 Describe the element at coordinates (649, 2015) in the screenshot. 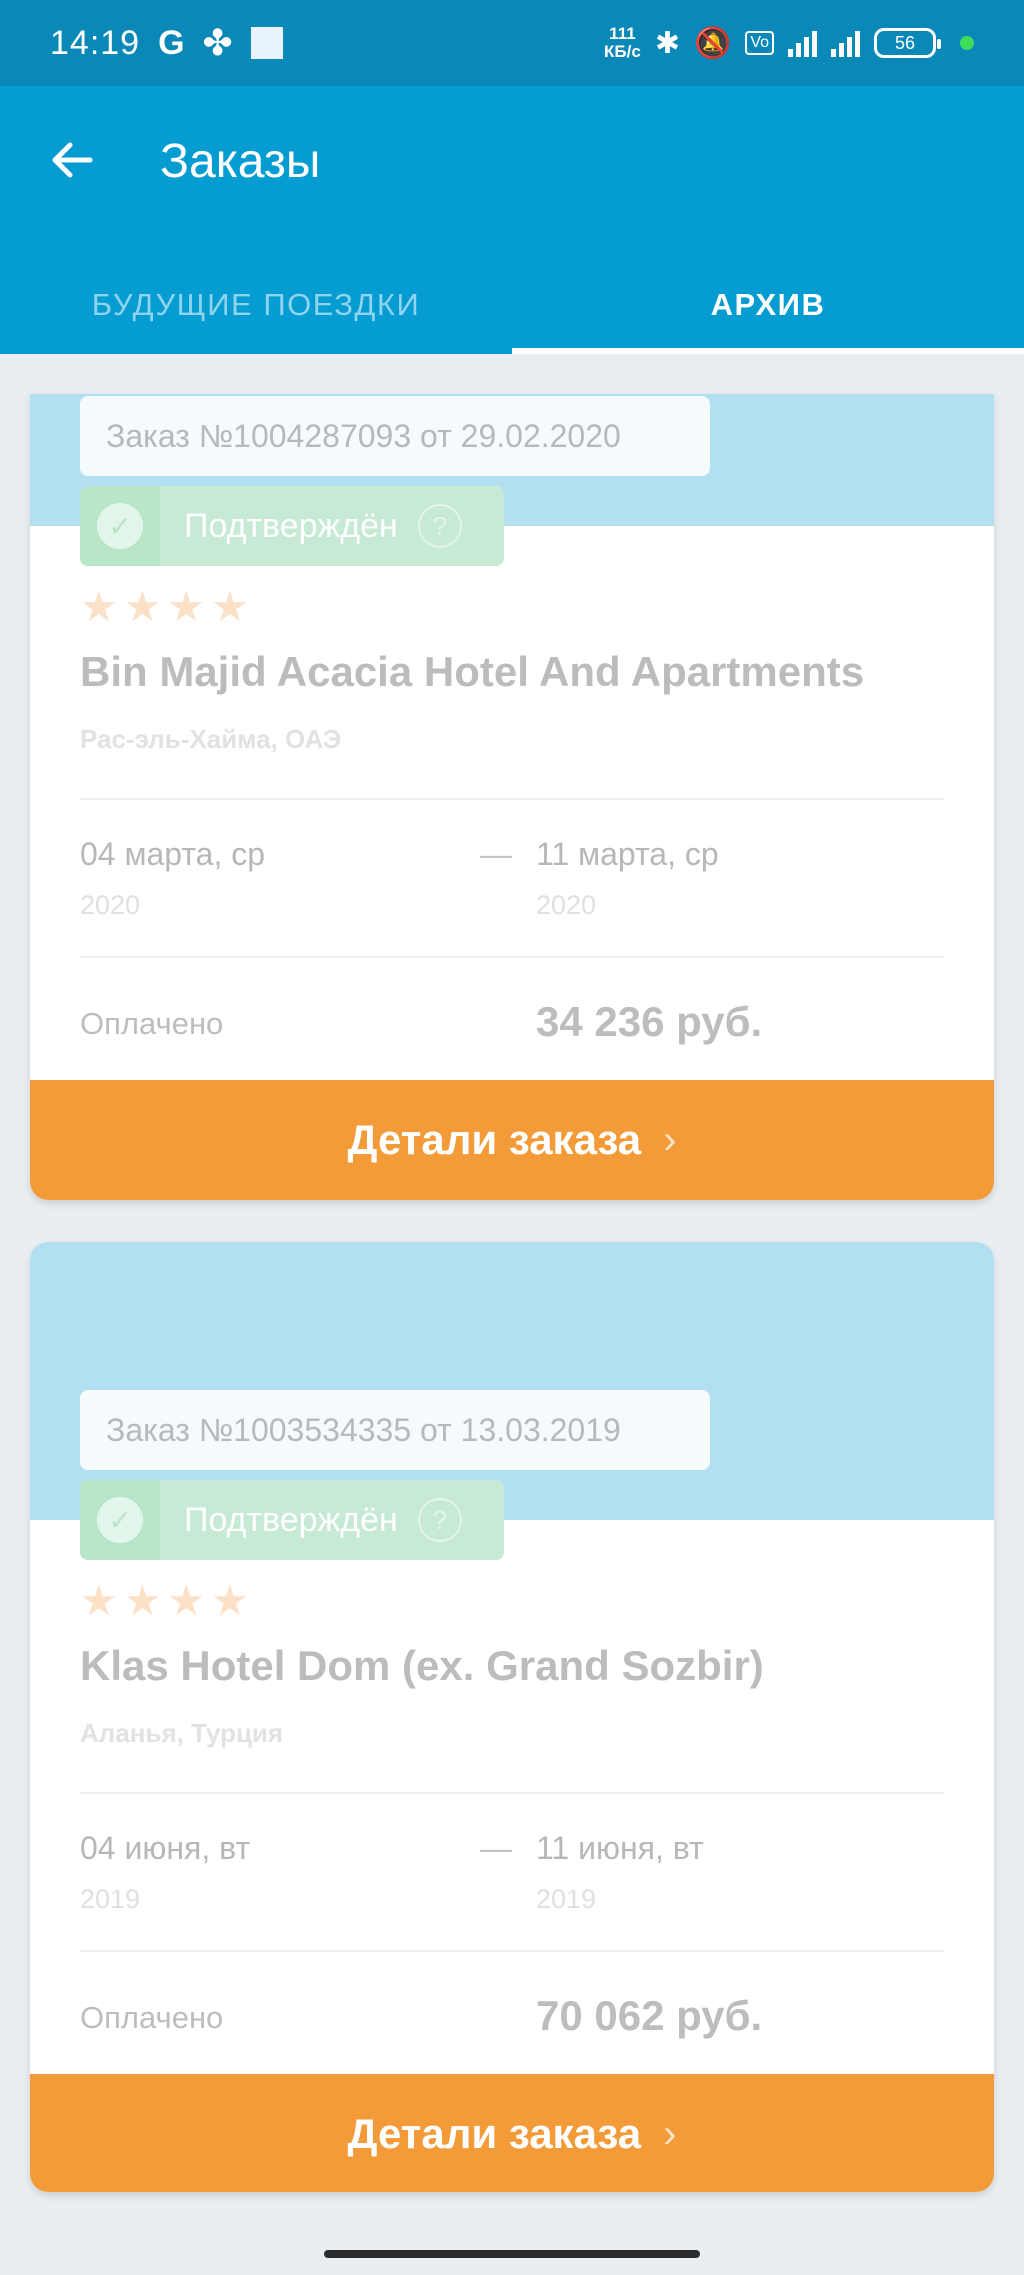

I see `paid-amount: 70 062 руб.` at that location.